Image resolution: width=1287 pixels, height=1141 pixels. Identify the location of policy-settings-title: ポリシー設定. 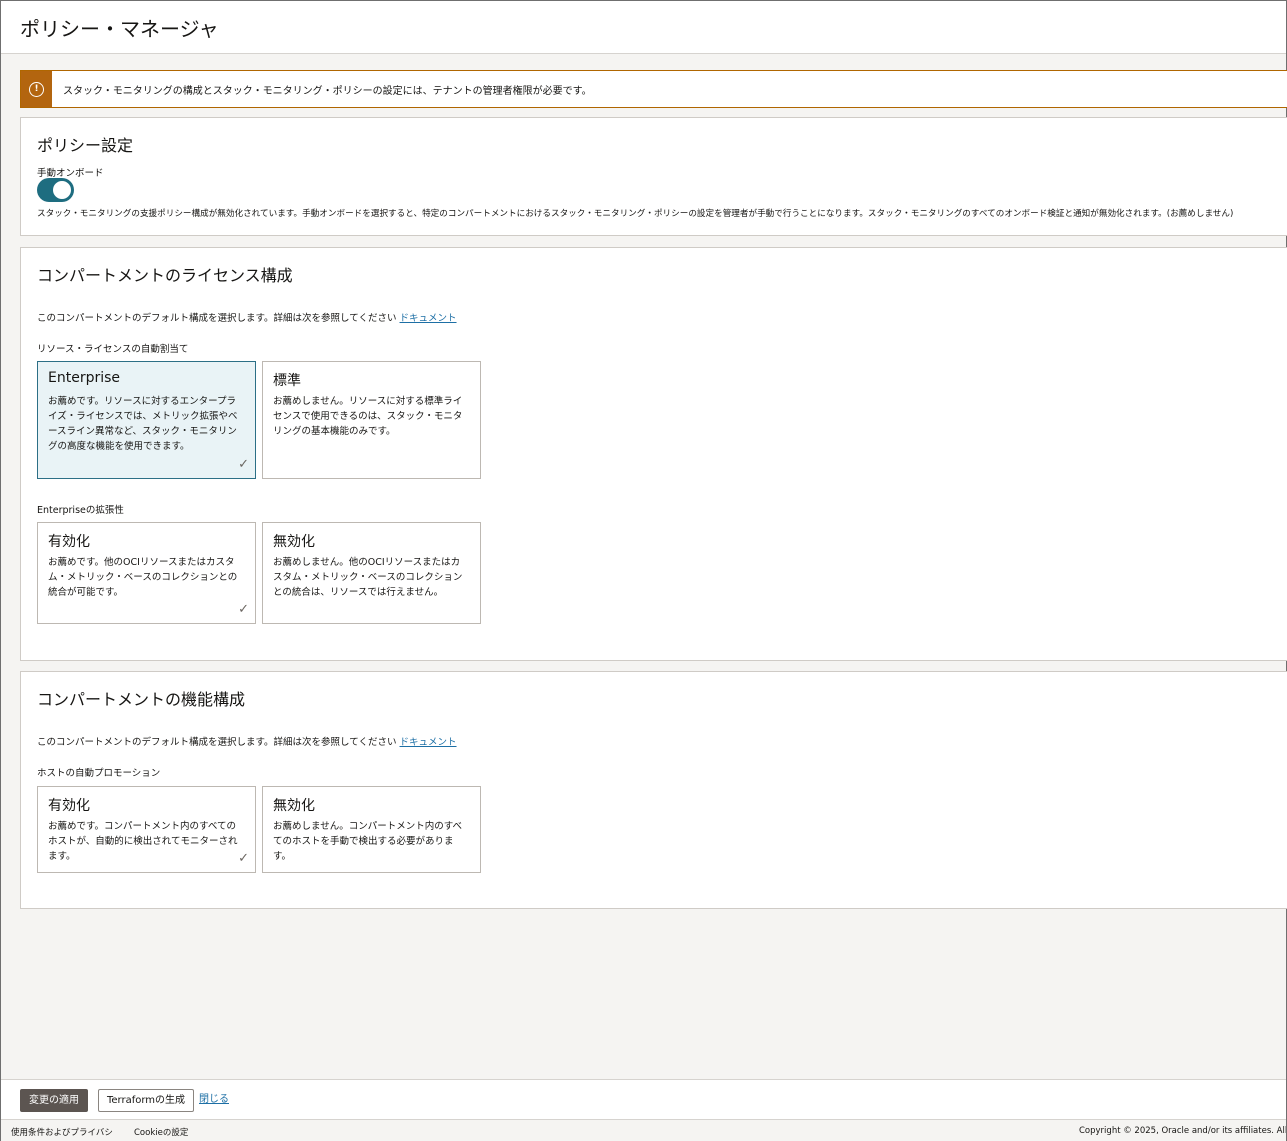
(85, 145).